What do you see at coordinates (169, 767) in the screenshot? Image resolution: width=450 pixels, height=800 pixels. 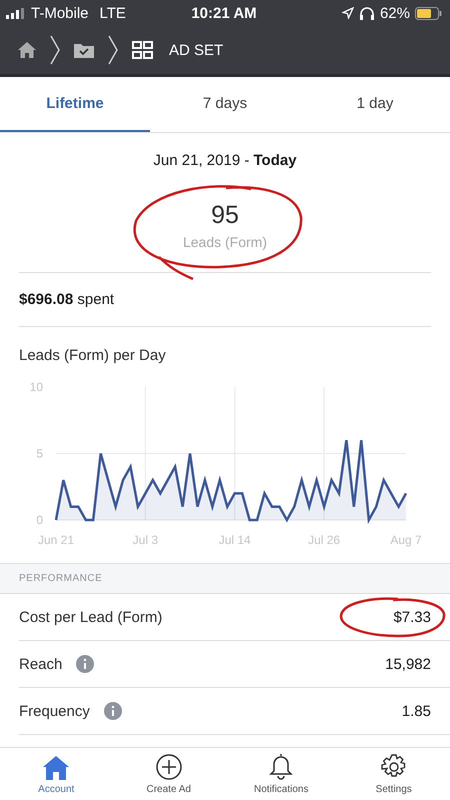 I see `plus-circle-icon` at bounding box center [169, 767].